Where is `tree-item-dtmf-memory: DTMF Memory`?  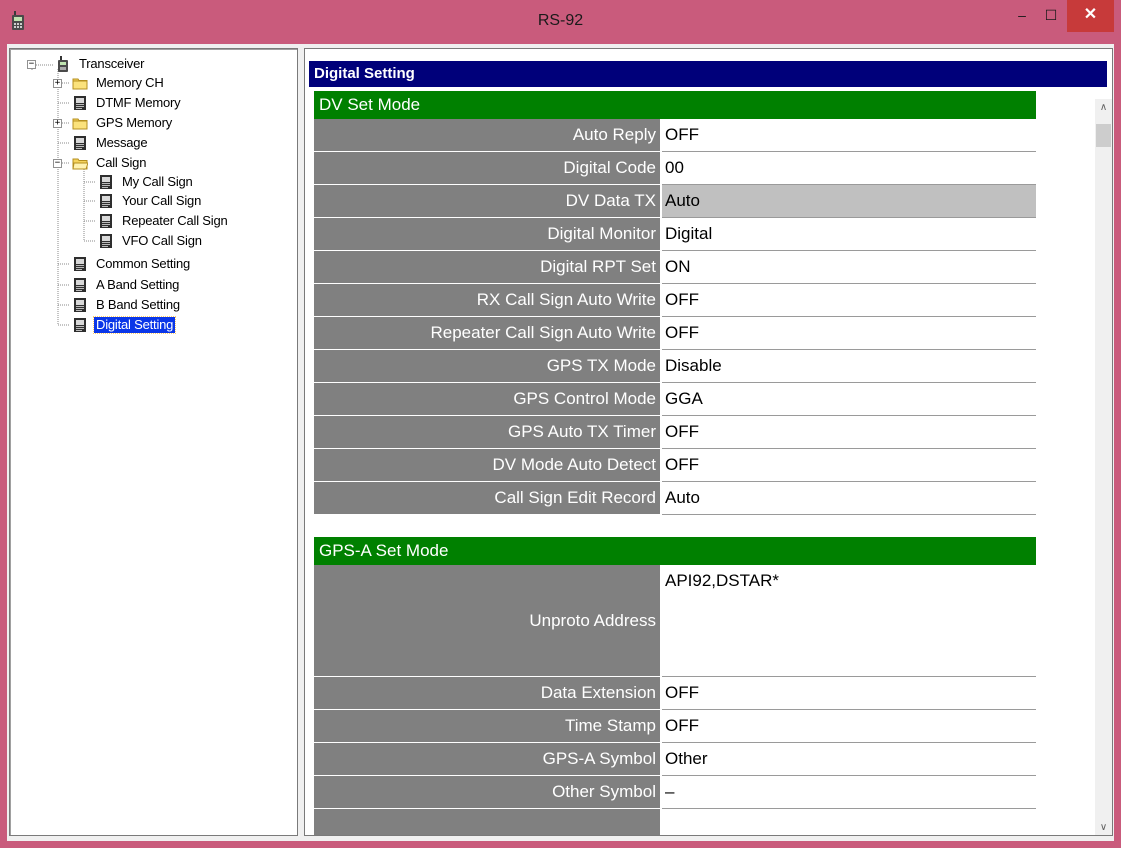 tree-item-dtmf-memory: DTMF Memory is located at coordinates (127, 103).